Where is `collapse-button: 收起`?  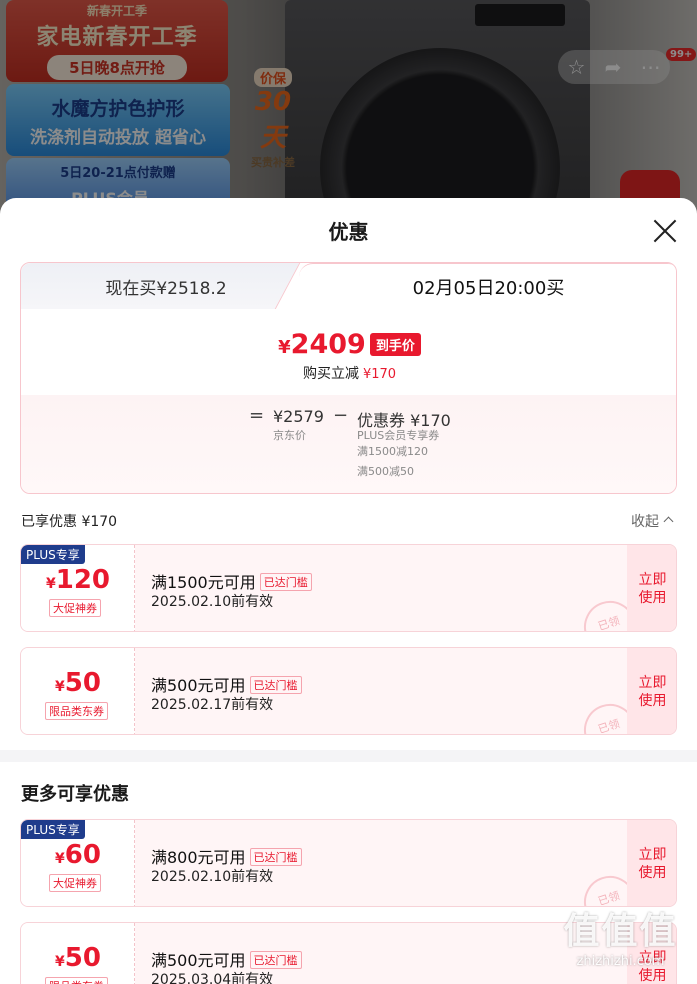 collapse-button: 收起 is located at coordinates (652, 521).